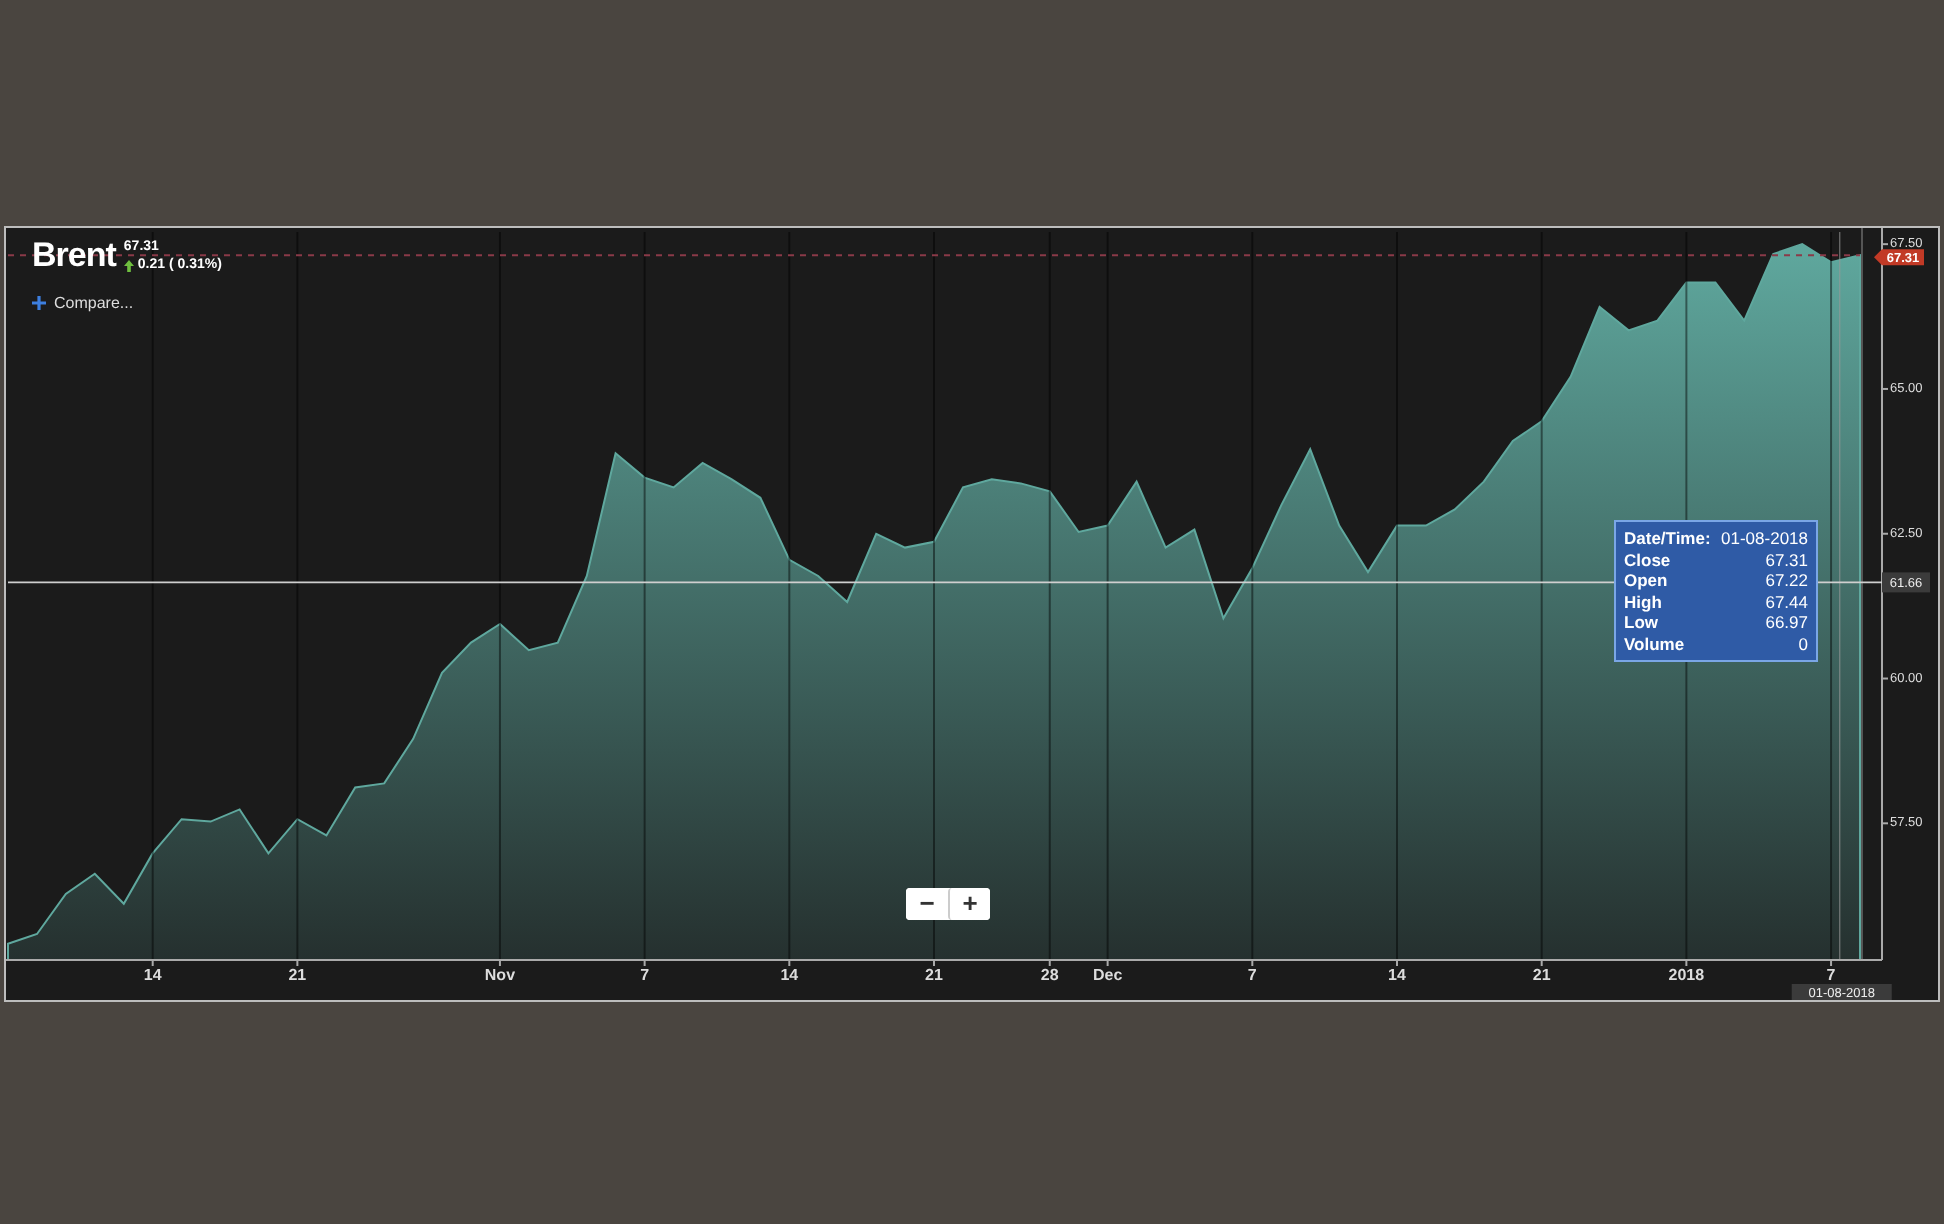 The height and width of the screenshot is (1224, 1944). Describe the element at coordinates (1648, 559) in the screenshot. I see `tooltip-label: Close` at that location.